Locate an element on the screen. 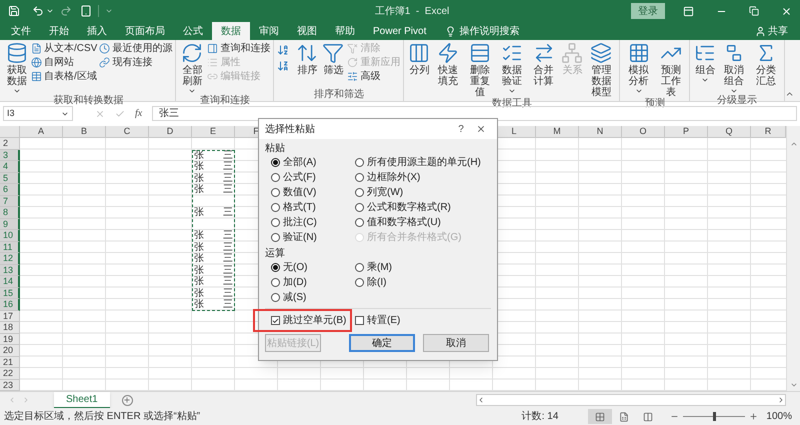 The width and height of the screenshot is (800, 425). vertical-scrollbar is located at coordinates (793, 258).